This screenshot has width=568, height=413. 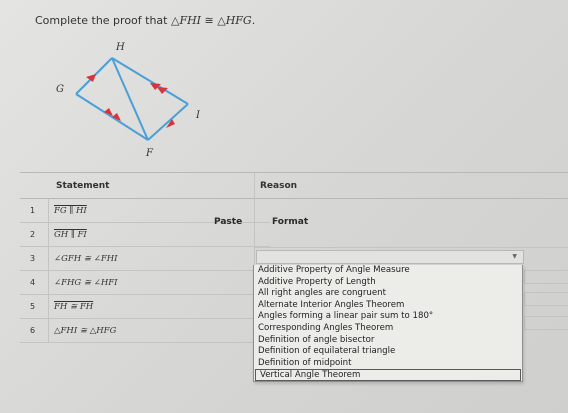 I want to click on row-number: 3, so click(x=33, y=258).